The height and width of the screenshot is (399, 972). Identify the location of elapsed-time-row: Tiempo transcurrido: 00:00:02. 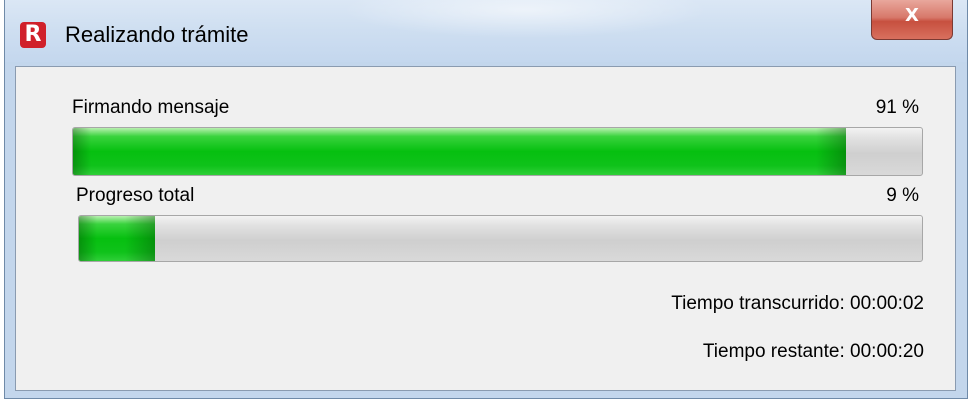
(797, 304).